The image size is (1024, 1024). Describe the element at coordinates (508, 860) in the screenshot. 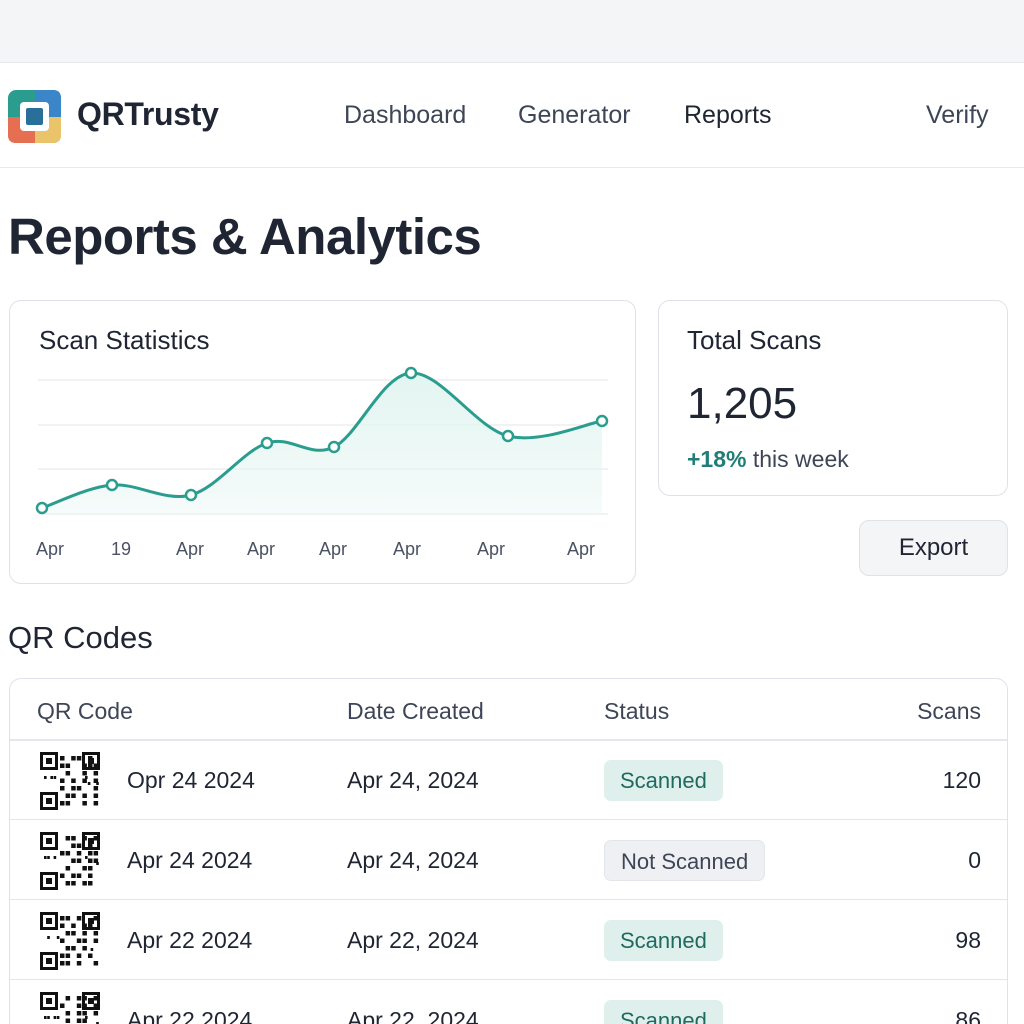

I see `table-row: Apr 24 2024 Apr 24, 2024 Not Scanned 0` at that location.